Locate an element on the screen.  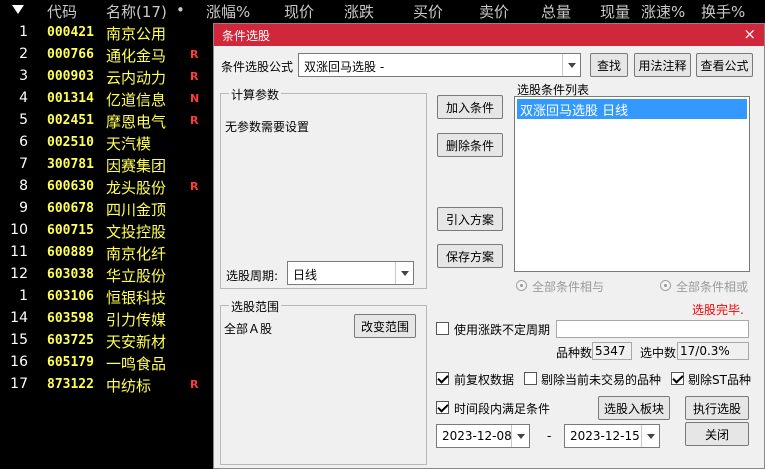
table-row: 12 603038 华立股份 is located at coordinates (107, 275).